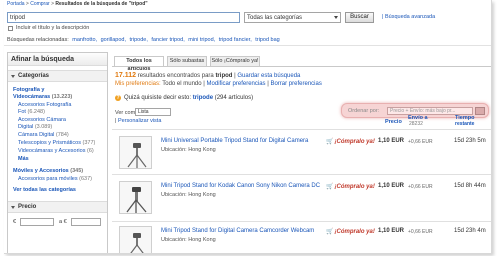  I want to click on sidebar-category-link: Cámara Digital (784), so click(43, 135).